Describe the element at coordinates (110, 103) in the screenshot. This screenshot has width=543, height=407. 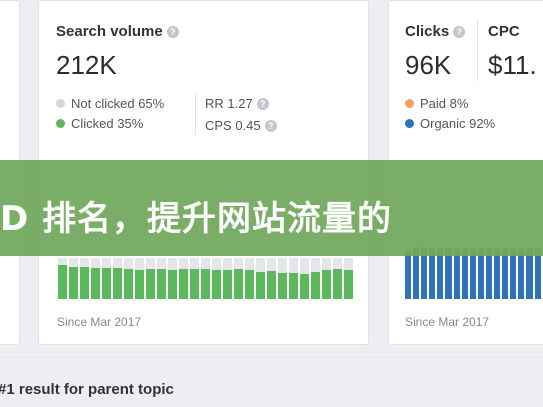
I see `legend-not-clicked: Not clicked 65%` at that location.